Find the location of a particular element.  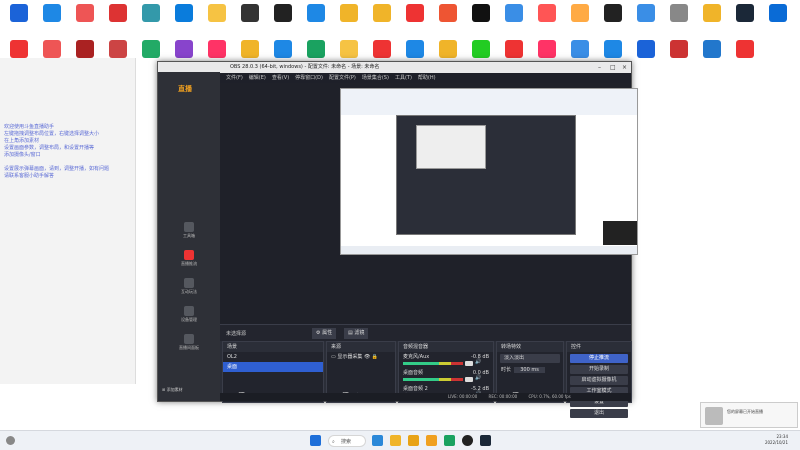

scene-item-selected: 桌面 is located at coordinates (273, 367).